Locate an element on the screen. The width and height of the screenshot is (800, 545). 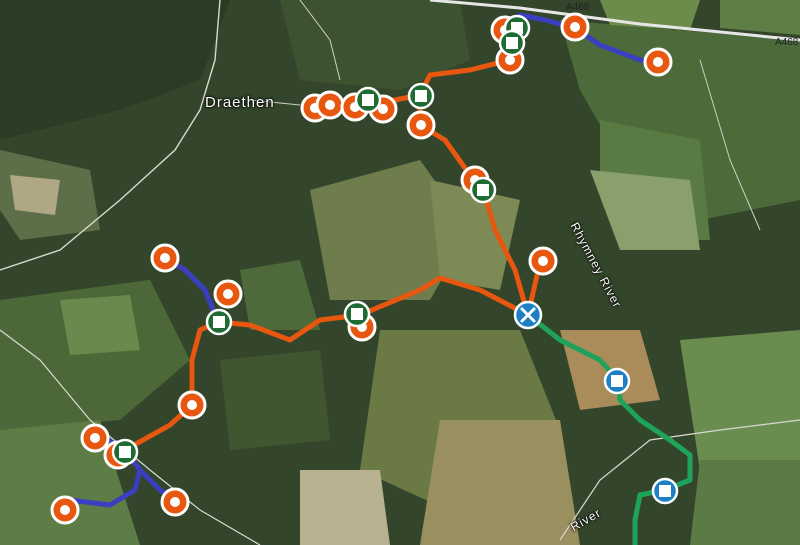
road-label-a468-east: A468 is located at coordinates (787, 42).